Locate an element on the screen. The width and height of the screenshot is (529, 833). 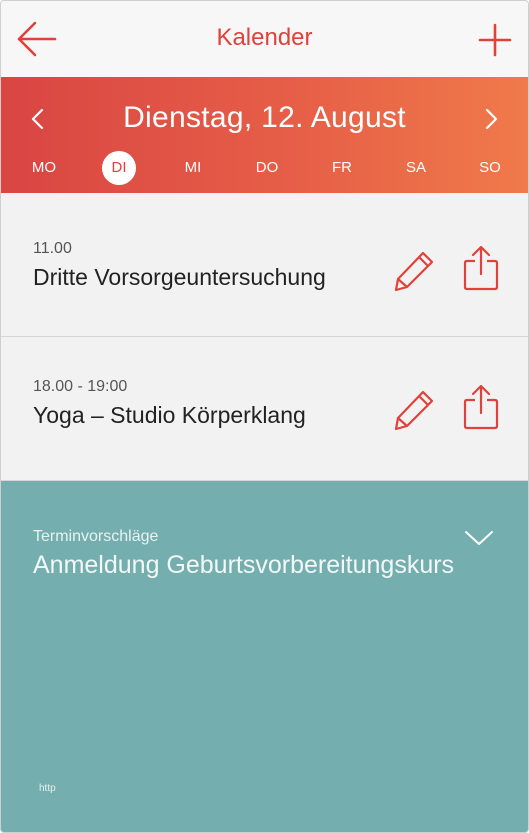
top-bar: Kalender is located at coordinates (264, 39).